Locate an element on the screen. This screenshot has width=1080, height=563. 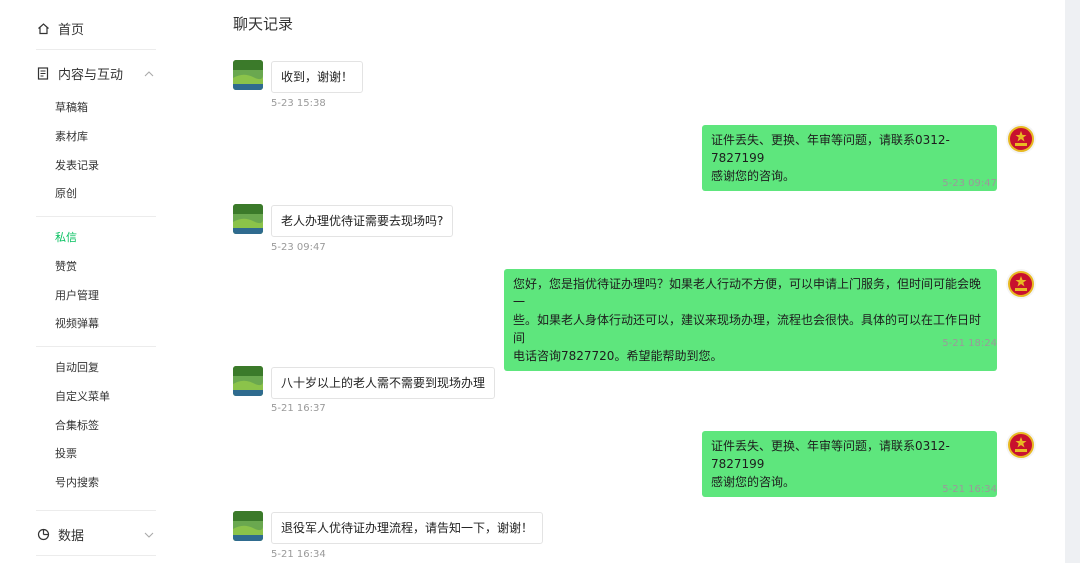
message-timestamp: 5-21 18:24 is located at coordinates (969, 343).